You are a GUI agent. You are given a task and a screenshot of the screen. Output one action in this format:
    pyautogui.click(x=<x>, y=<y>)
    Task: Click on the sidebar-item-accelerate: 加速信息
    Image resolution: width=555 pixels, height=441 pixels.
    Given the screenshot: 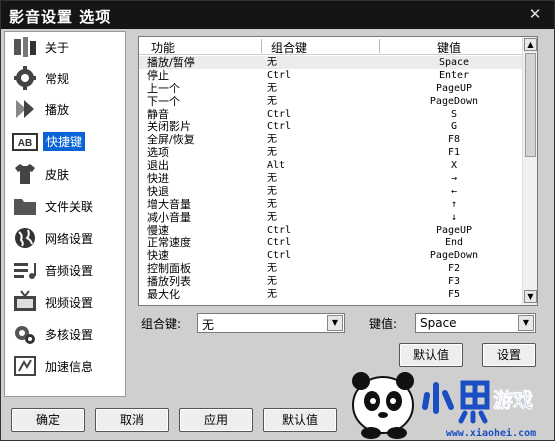 What is the action you would take?
    pyautogui.click(x=65, y=366)
    